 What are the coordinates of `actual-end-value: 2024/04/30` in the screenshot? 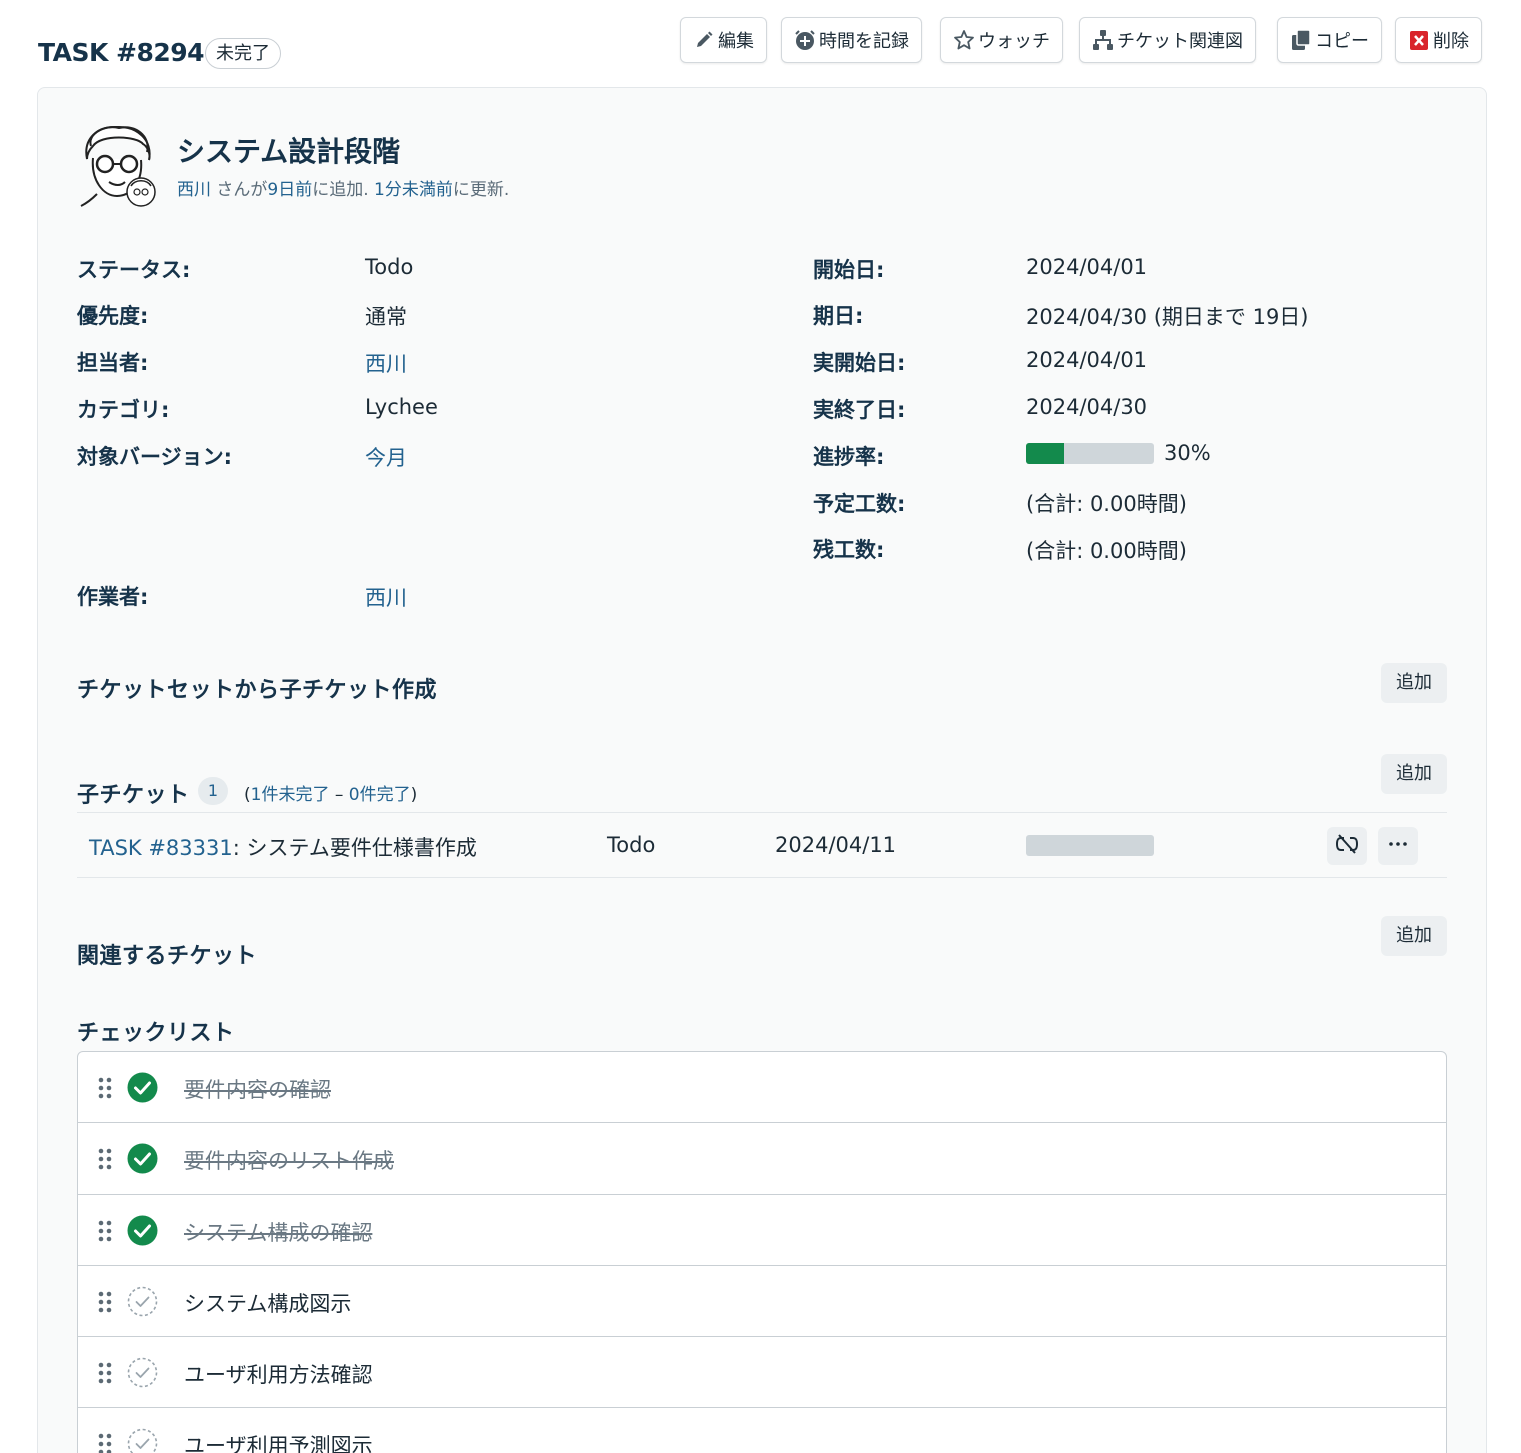 It's located at (1087, 407).